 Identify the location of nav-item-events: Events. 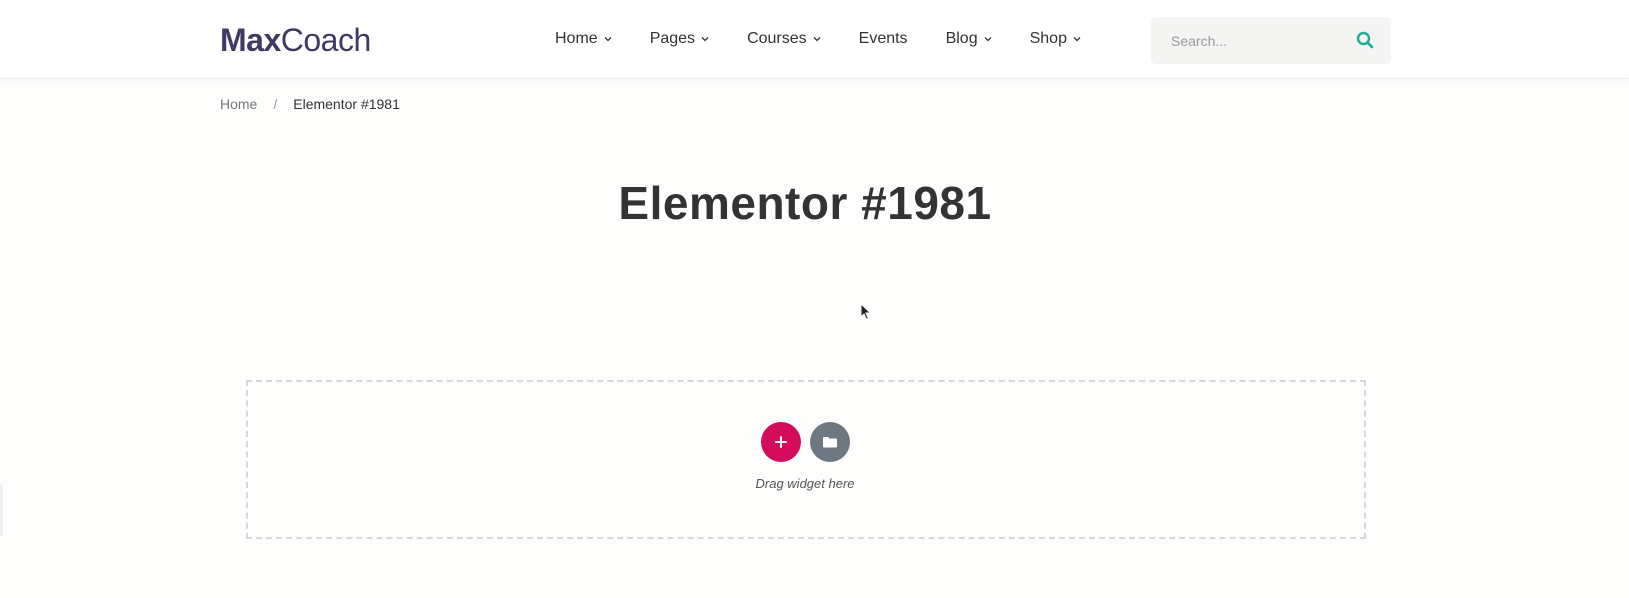
(883, 39).